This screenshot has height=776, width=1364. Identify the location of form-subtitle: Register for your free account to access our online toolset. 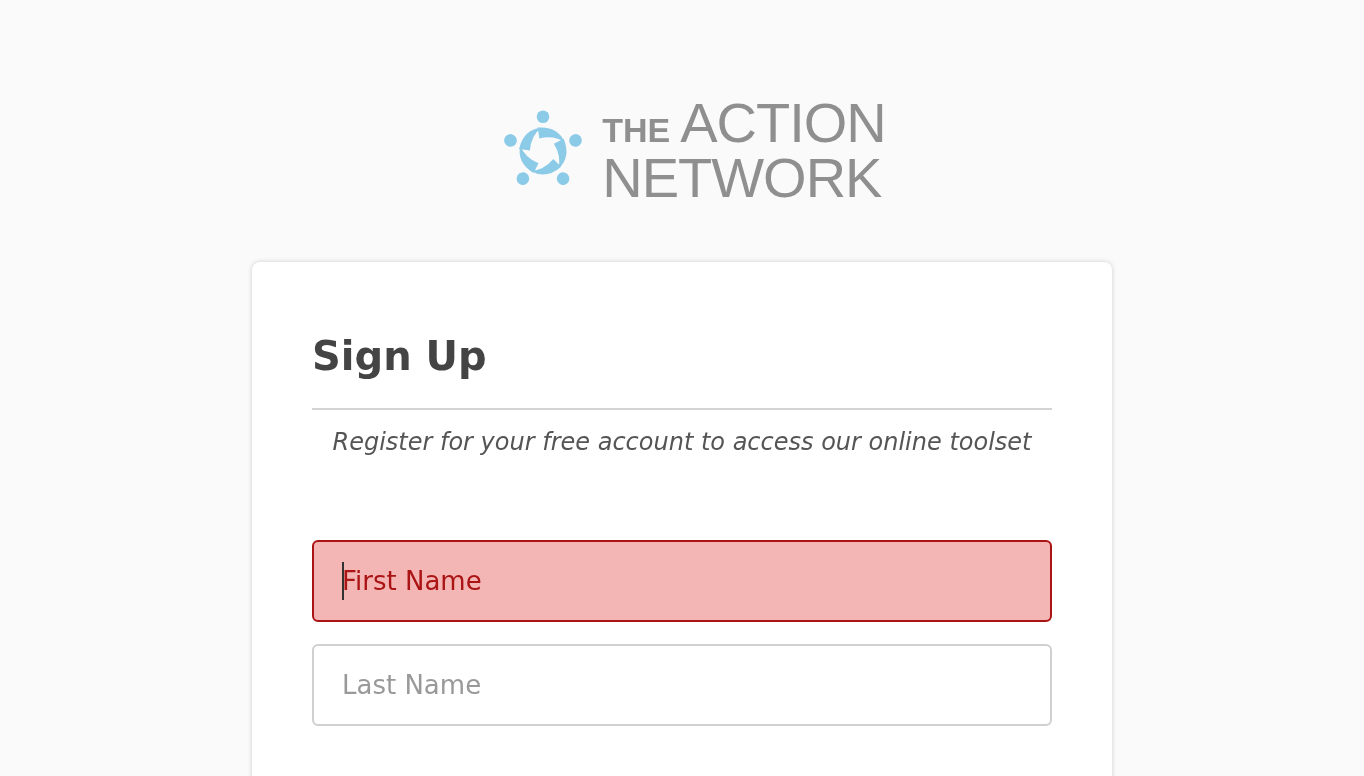
(682, 441).